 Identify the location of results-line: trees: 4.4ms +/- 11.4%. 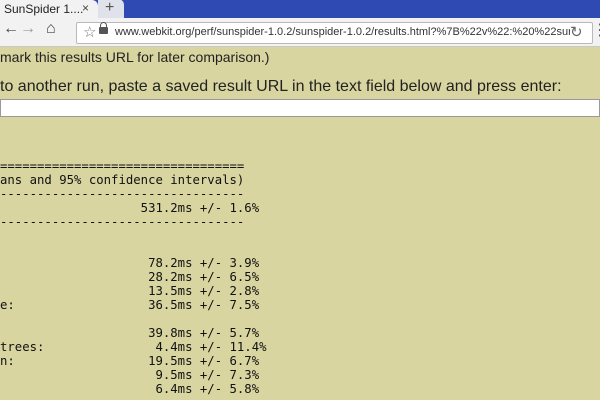
(133, 346).